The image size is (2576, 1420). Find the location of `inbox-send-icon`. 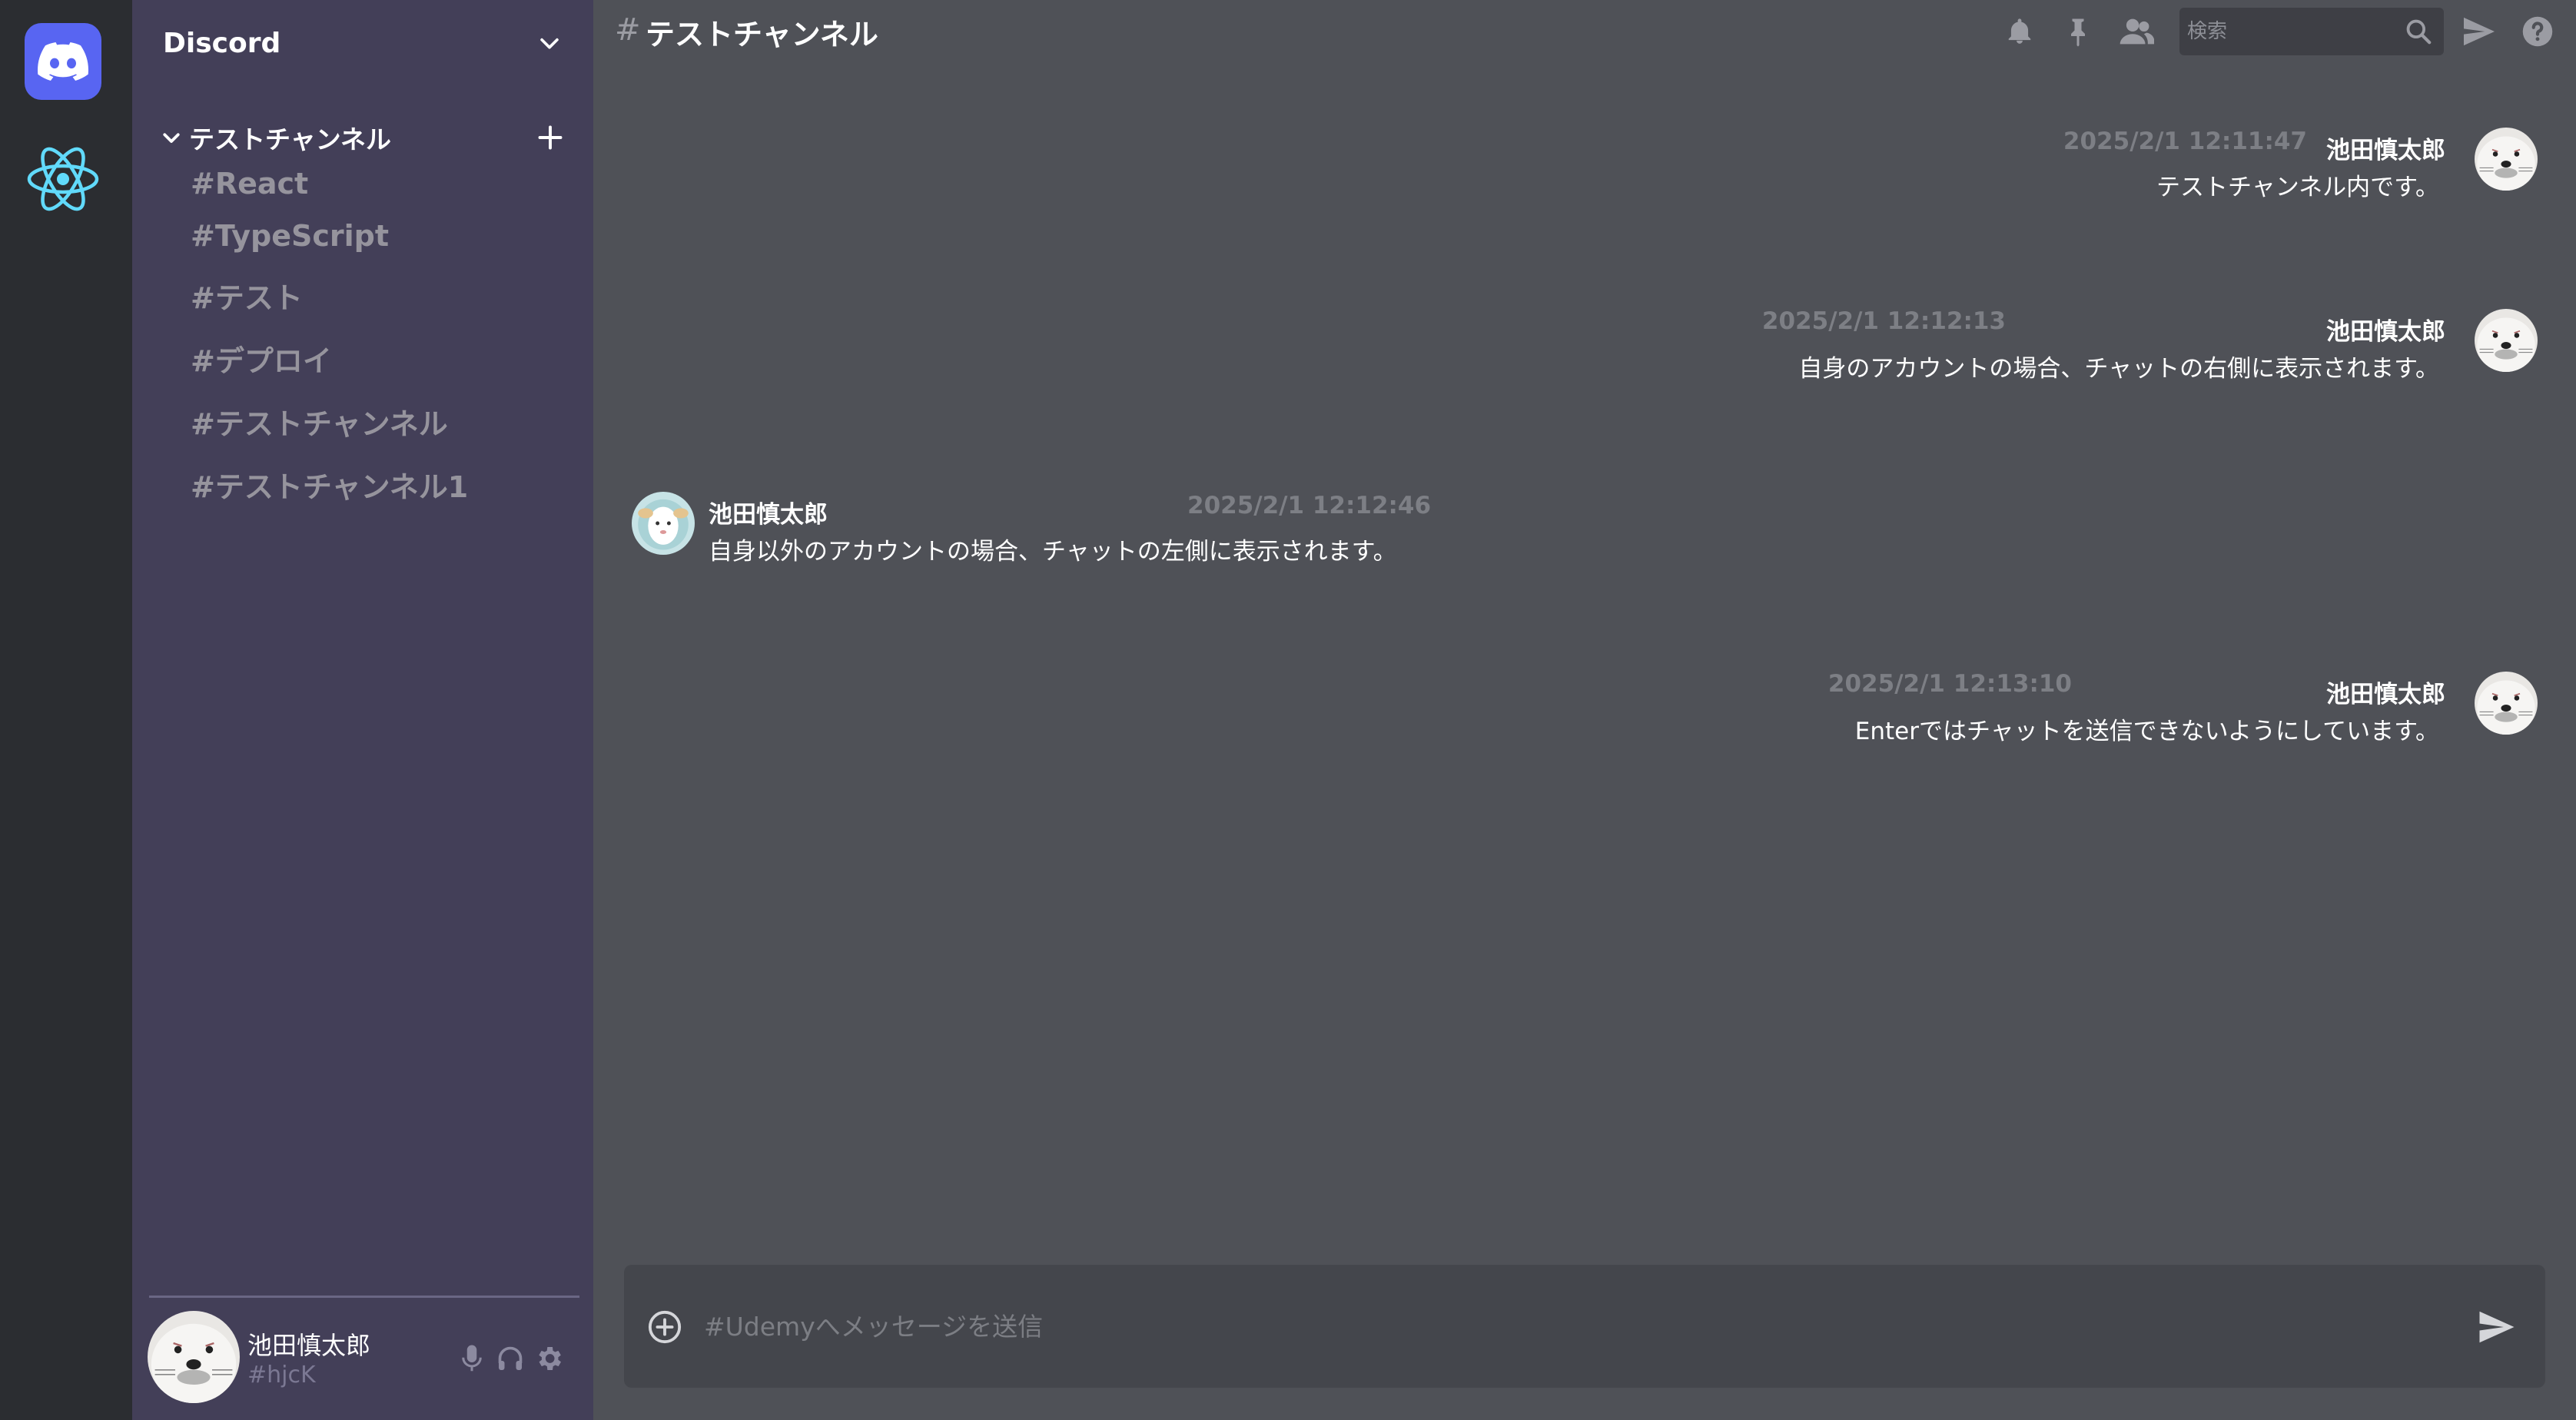

inbox-send-icon is located at coordinates (2479, 31).